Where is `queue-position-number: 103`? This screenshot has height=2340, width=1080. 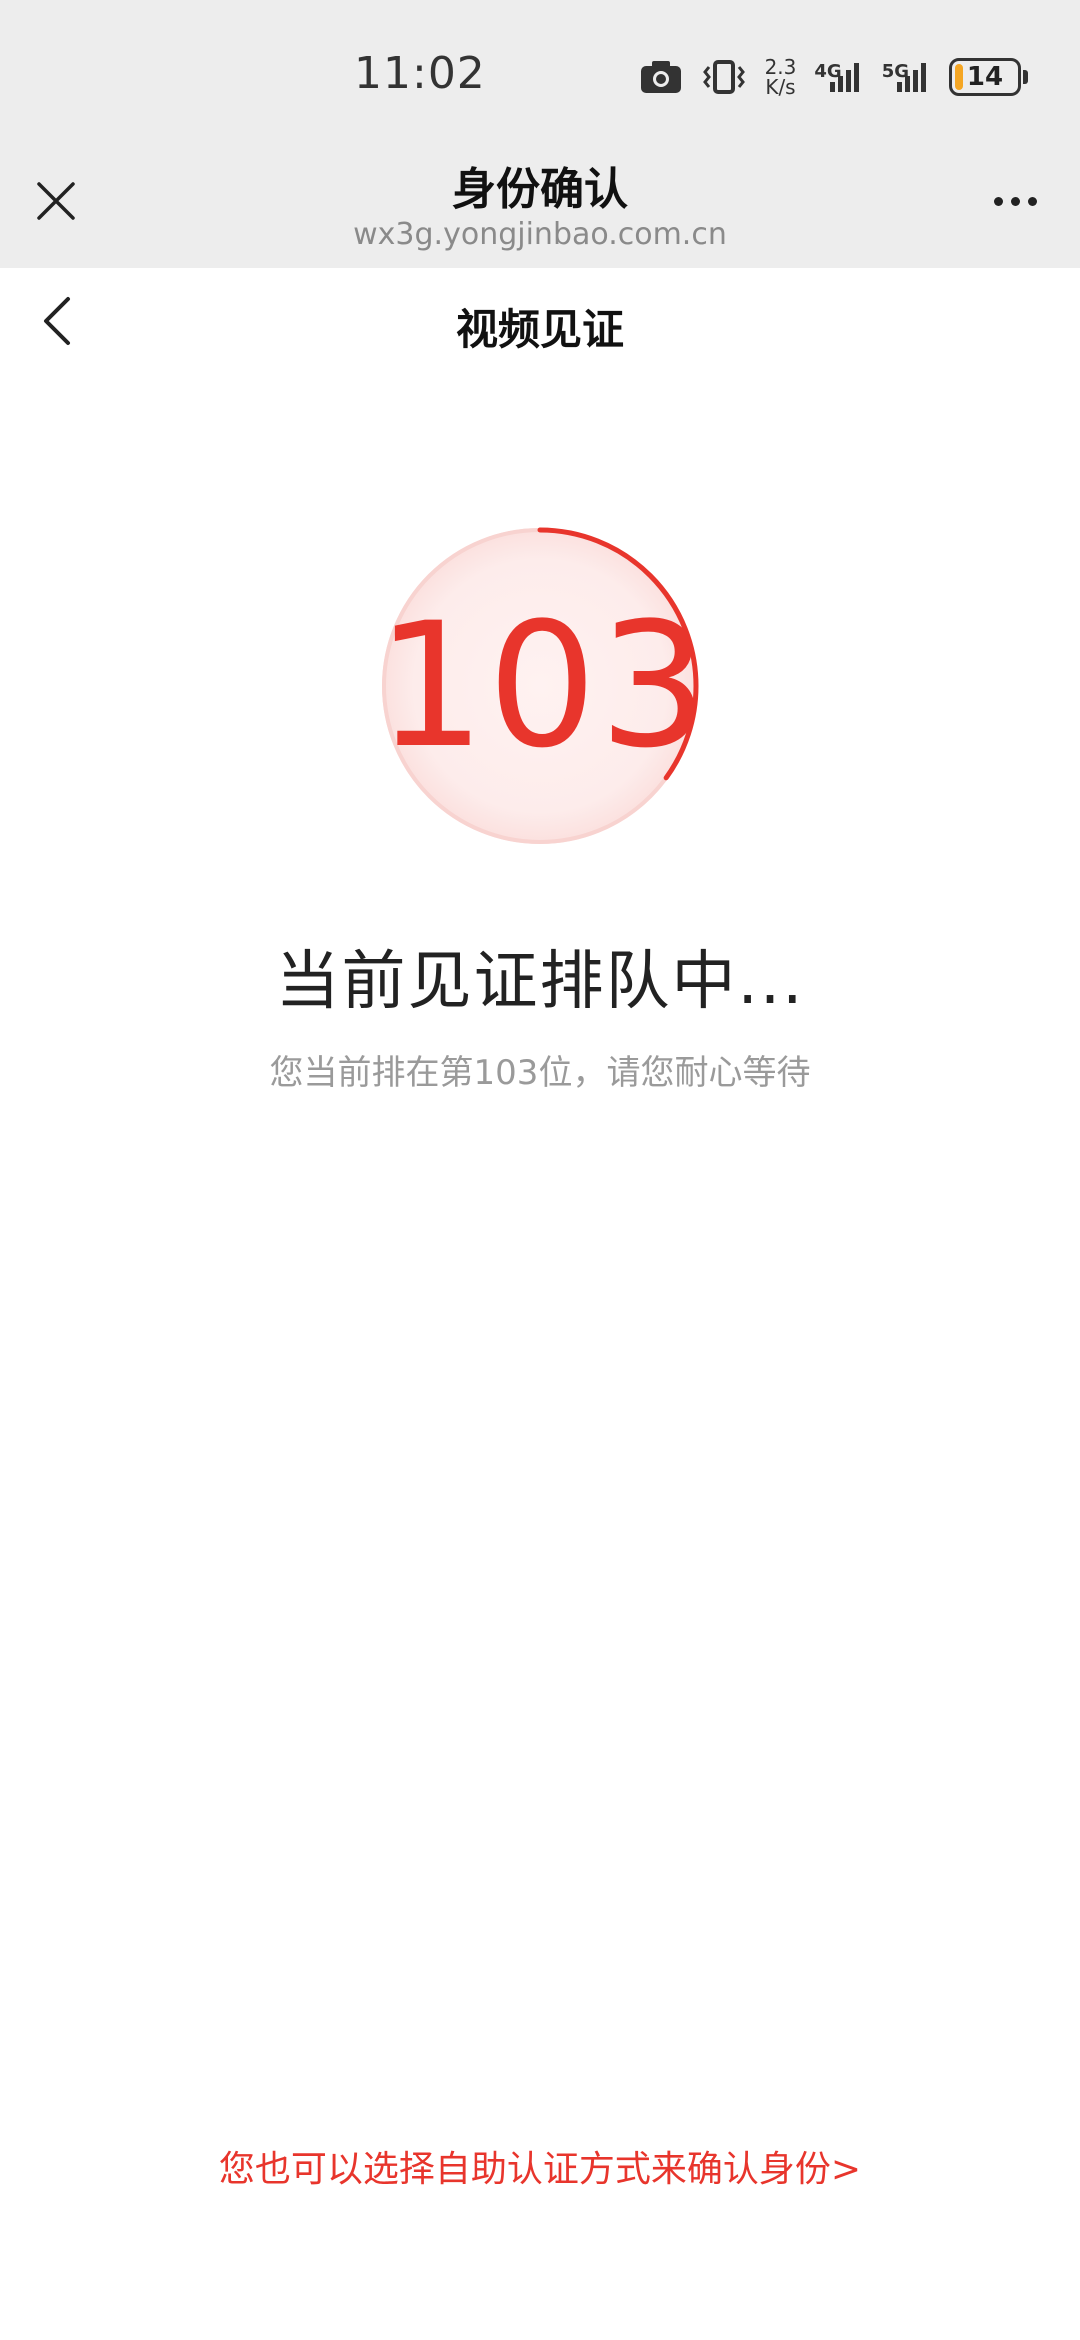 queue-position-number: 103 is located at coordinates (543, 685).